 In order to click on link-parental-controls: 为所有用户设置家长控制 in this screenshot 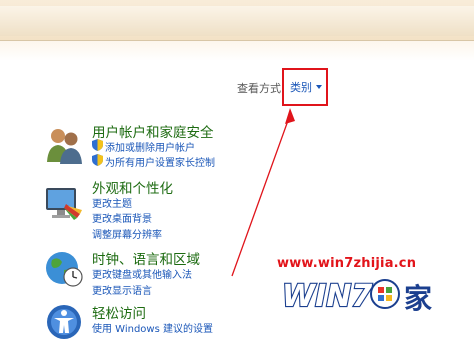, I will do `click(160, 161)`.